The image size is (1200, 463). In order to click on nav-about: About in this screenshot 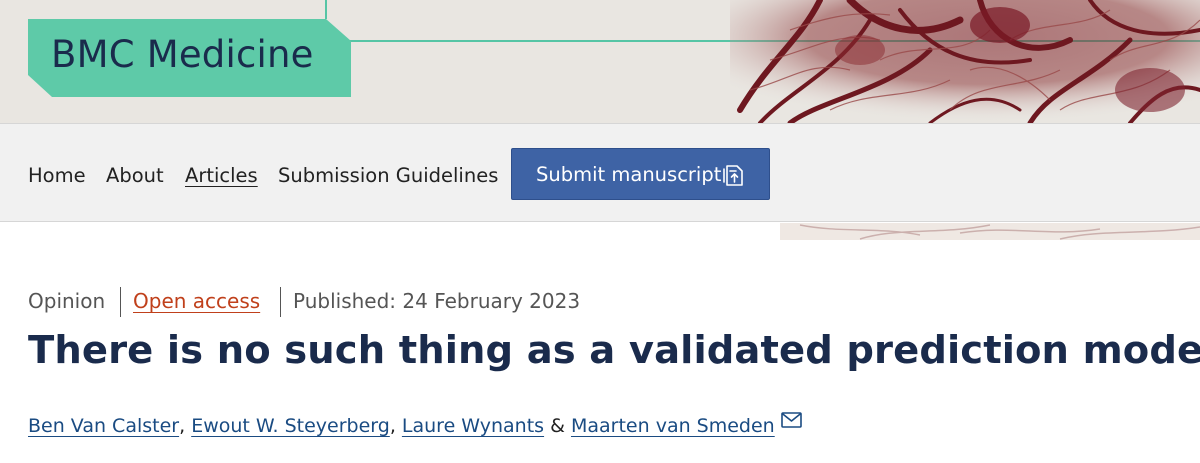, I will do `click(135, 175)`.